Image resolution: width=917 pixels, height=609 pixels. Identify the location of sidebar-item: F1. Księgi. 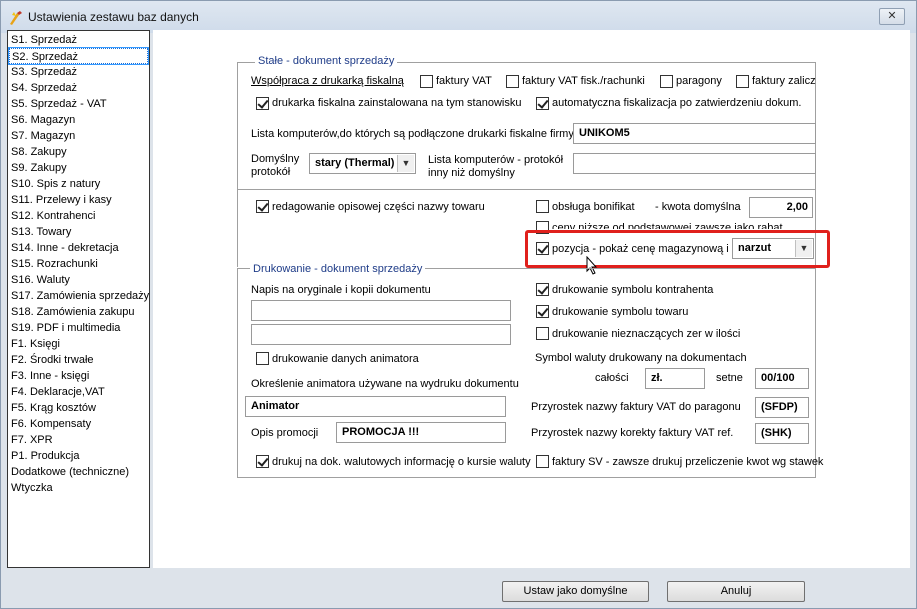
(78, 344).